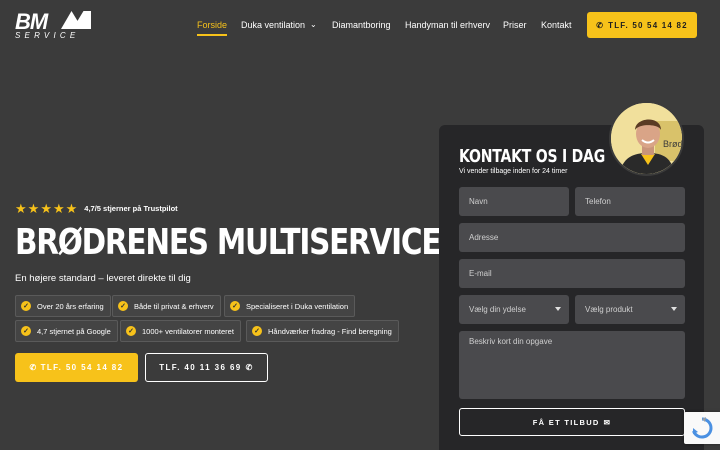 Image resolution: width=720 pixels, height=450 pixels. I want to click on service-select: Vælg din ydelse, so click(514, 309).